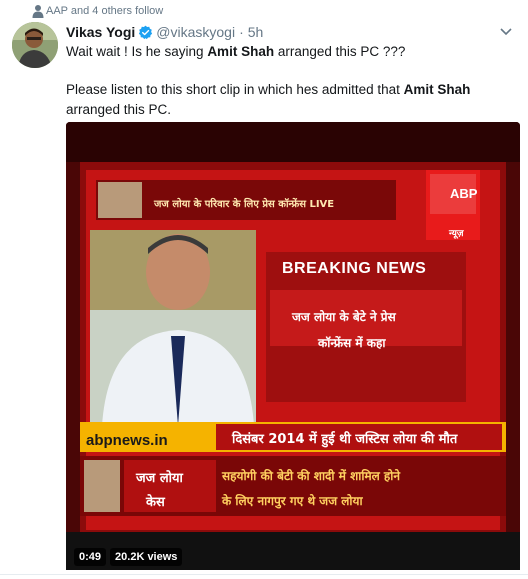  I want to click on tweet-header: Vikas Yogi @vikaskyogi · 5h, so click(164, 32).